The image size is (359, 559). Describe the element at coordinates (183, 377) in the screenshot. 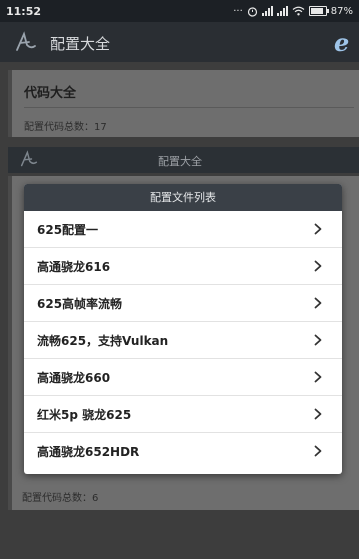

I see `list-item: 高通骁龙660` at that location.